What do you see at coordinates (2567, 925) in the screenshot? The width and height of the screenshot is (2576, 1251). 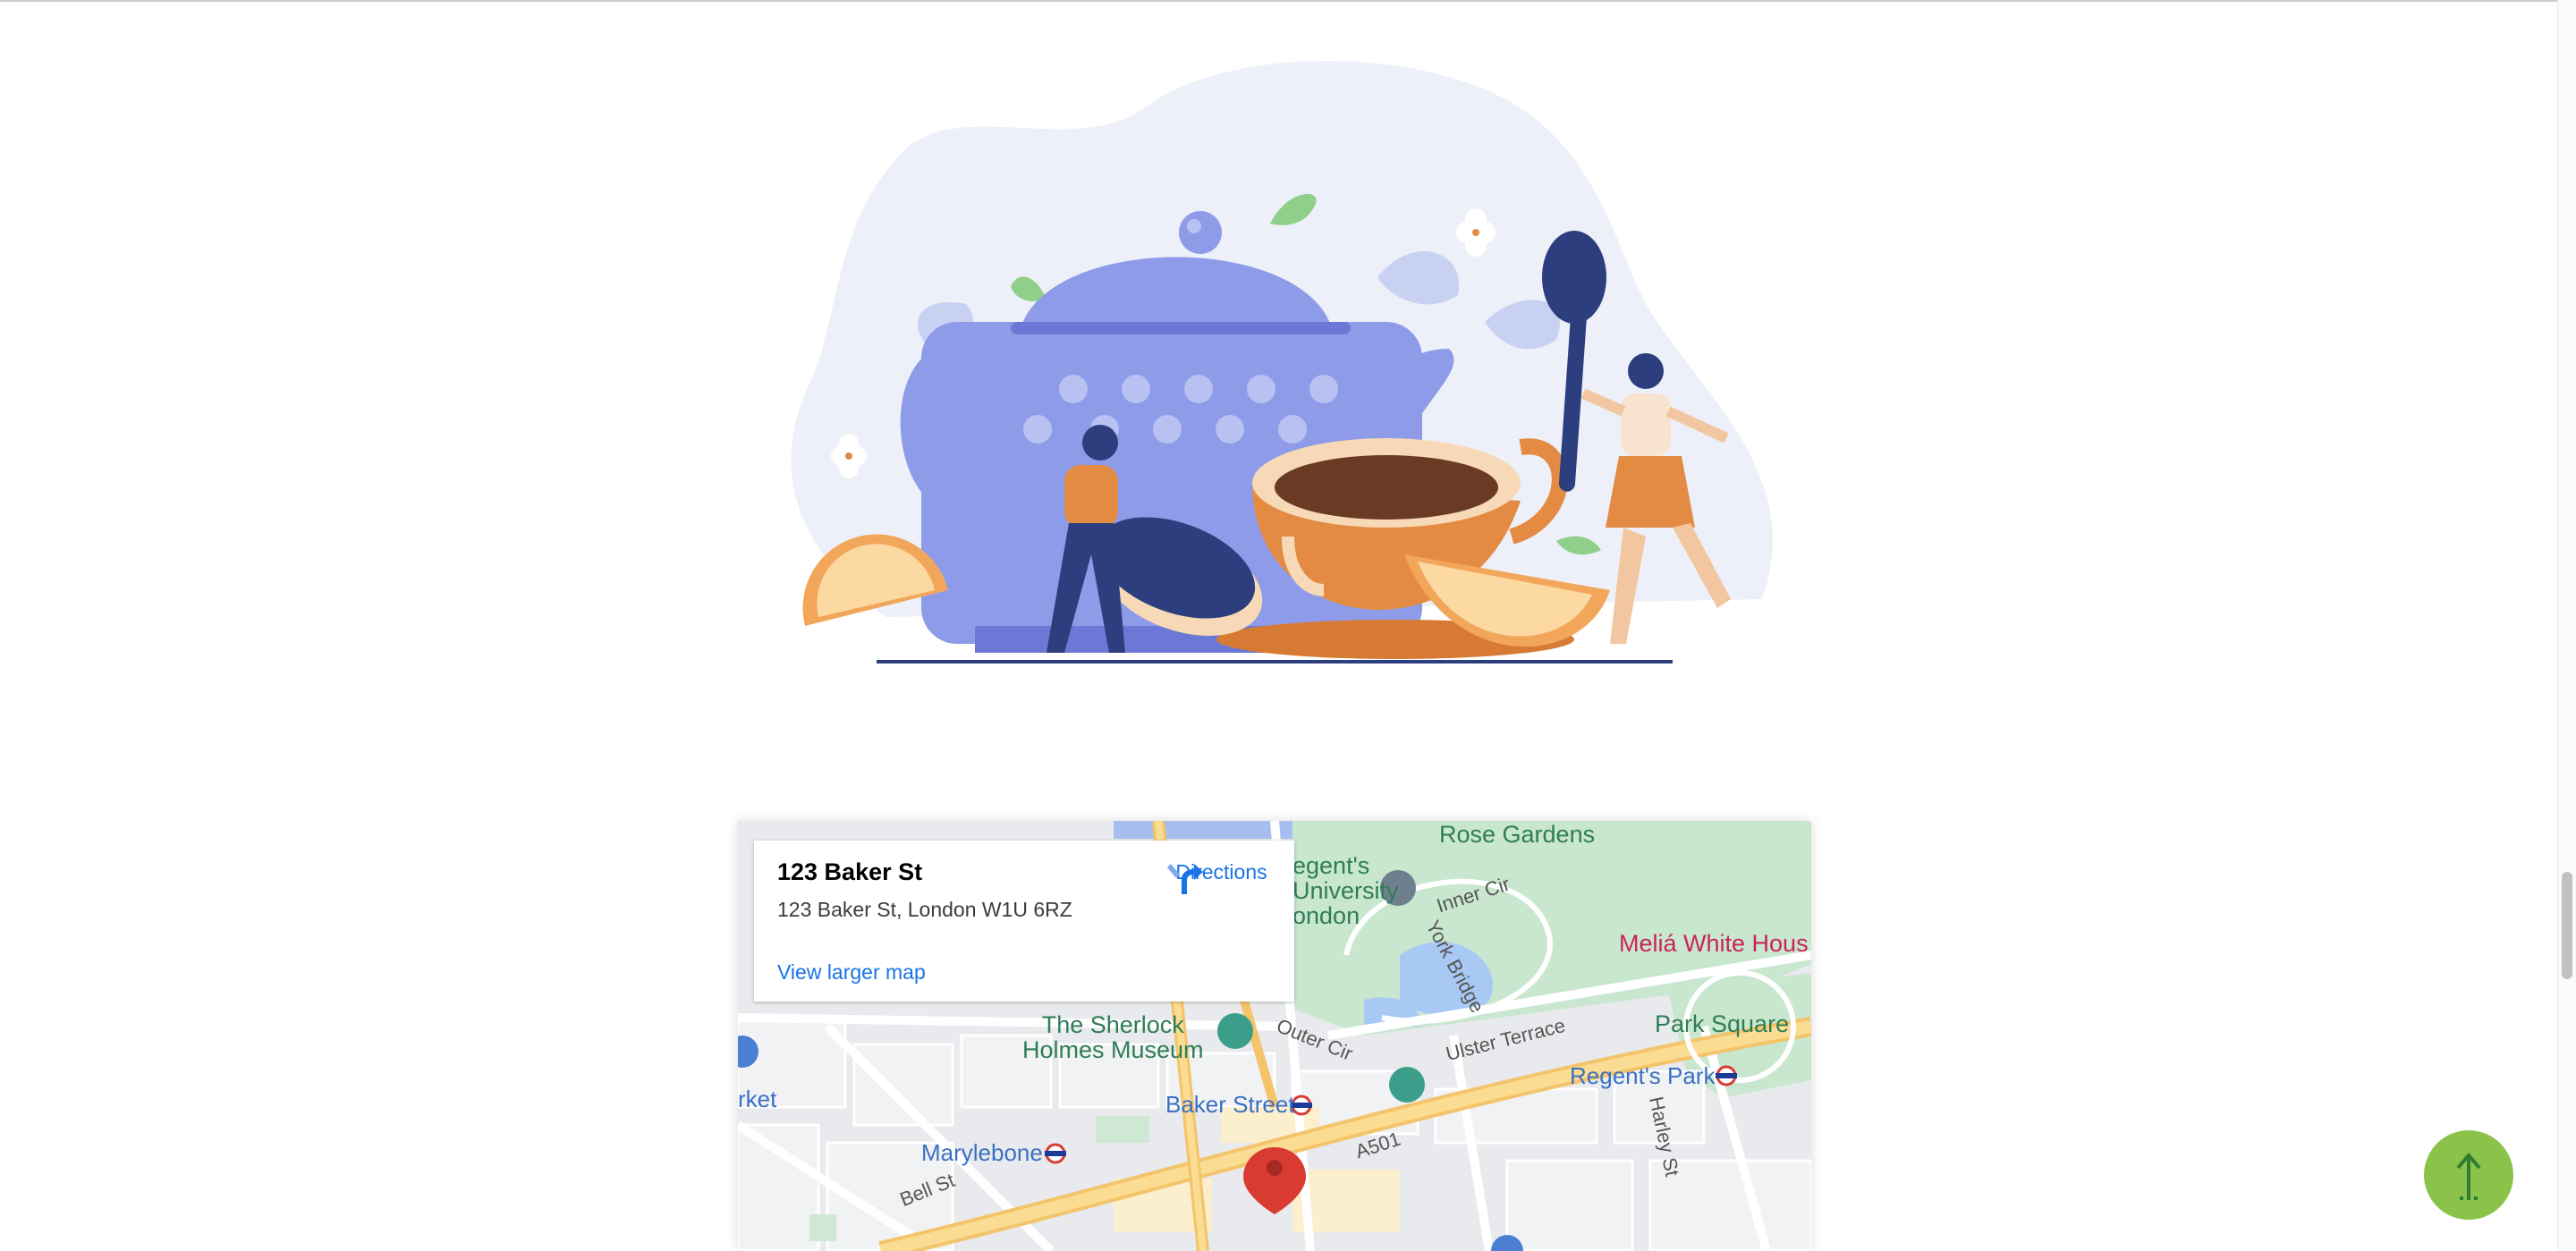 I see `scrollbar-thumb` at bounding box center [2567, 925].